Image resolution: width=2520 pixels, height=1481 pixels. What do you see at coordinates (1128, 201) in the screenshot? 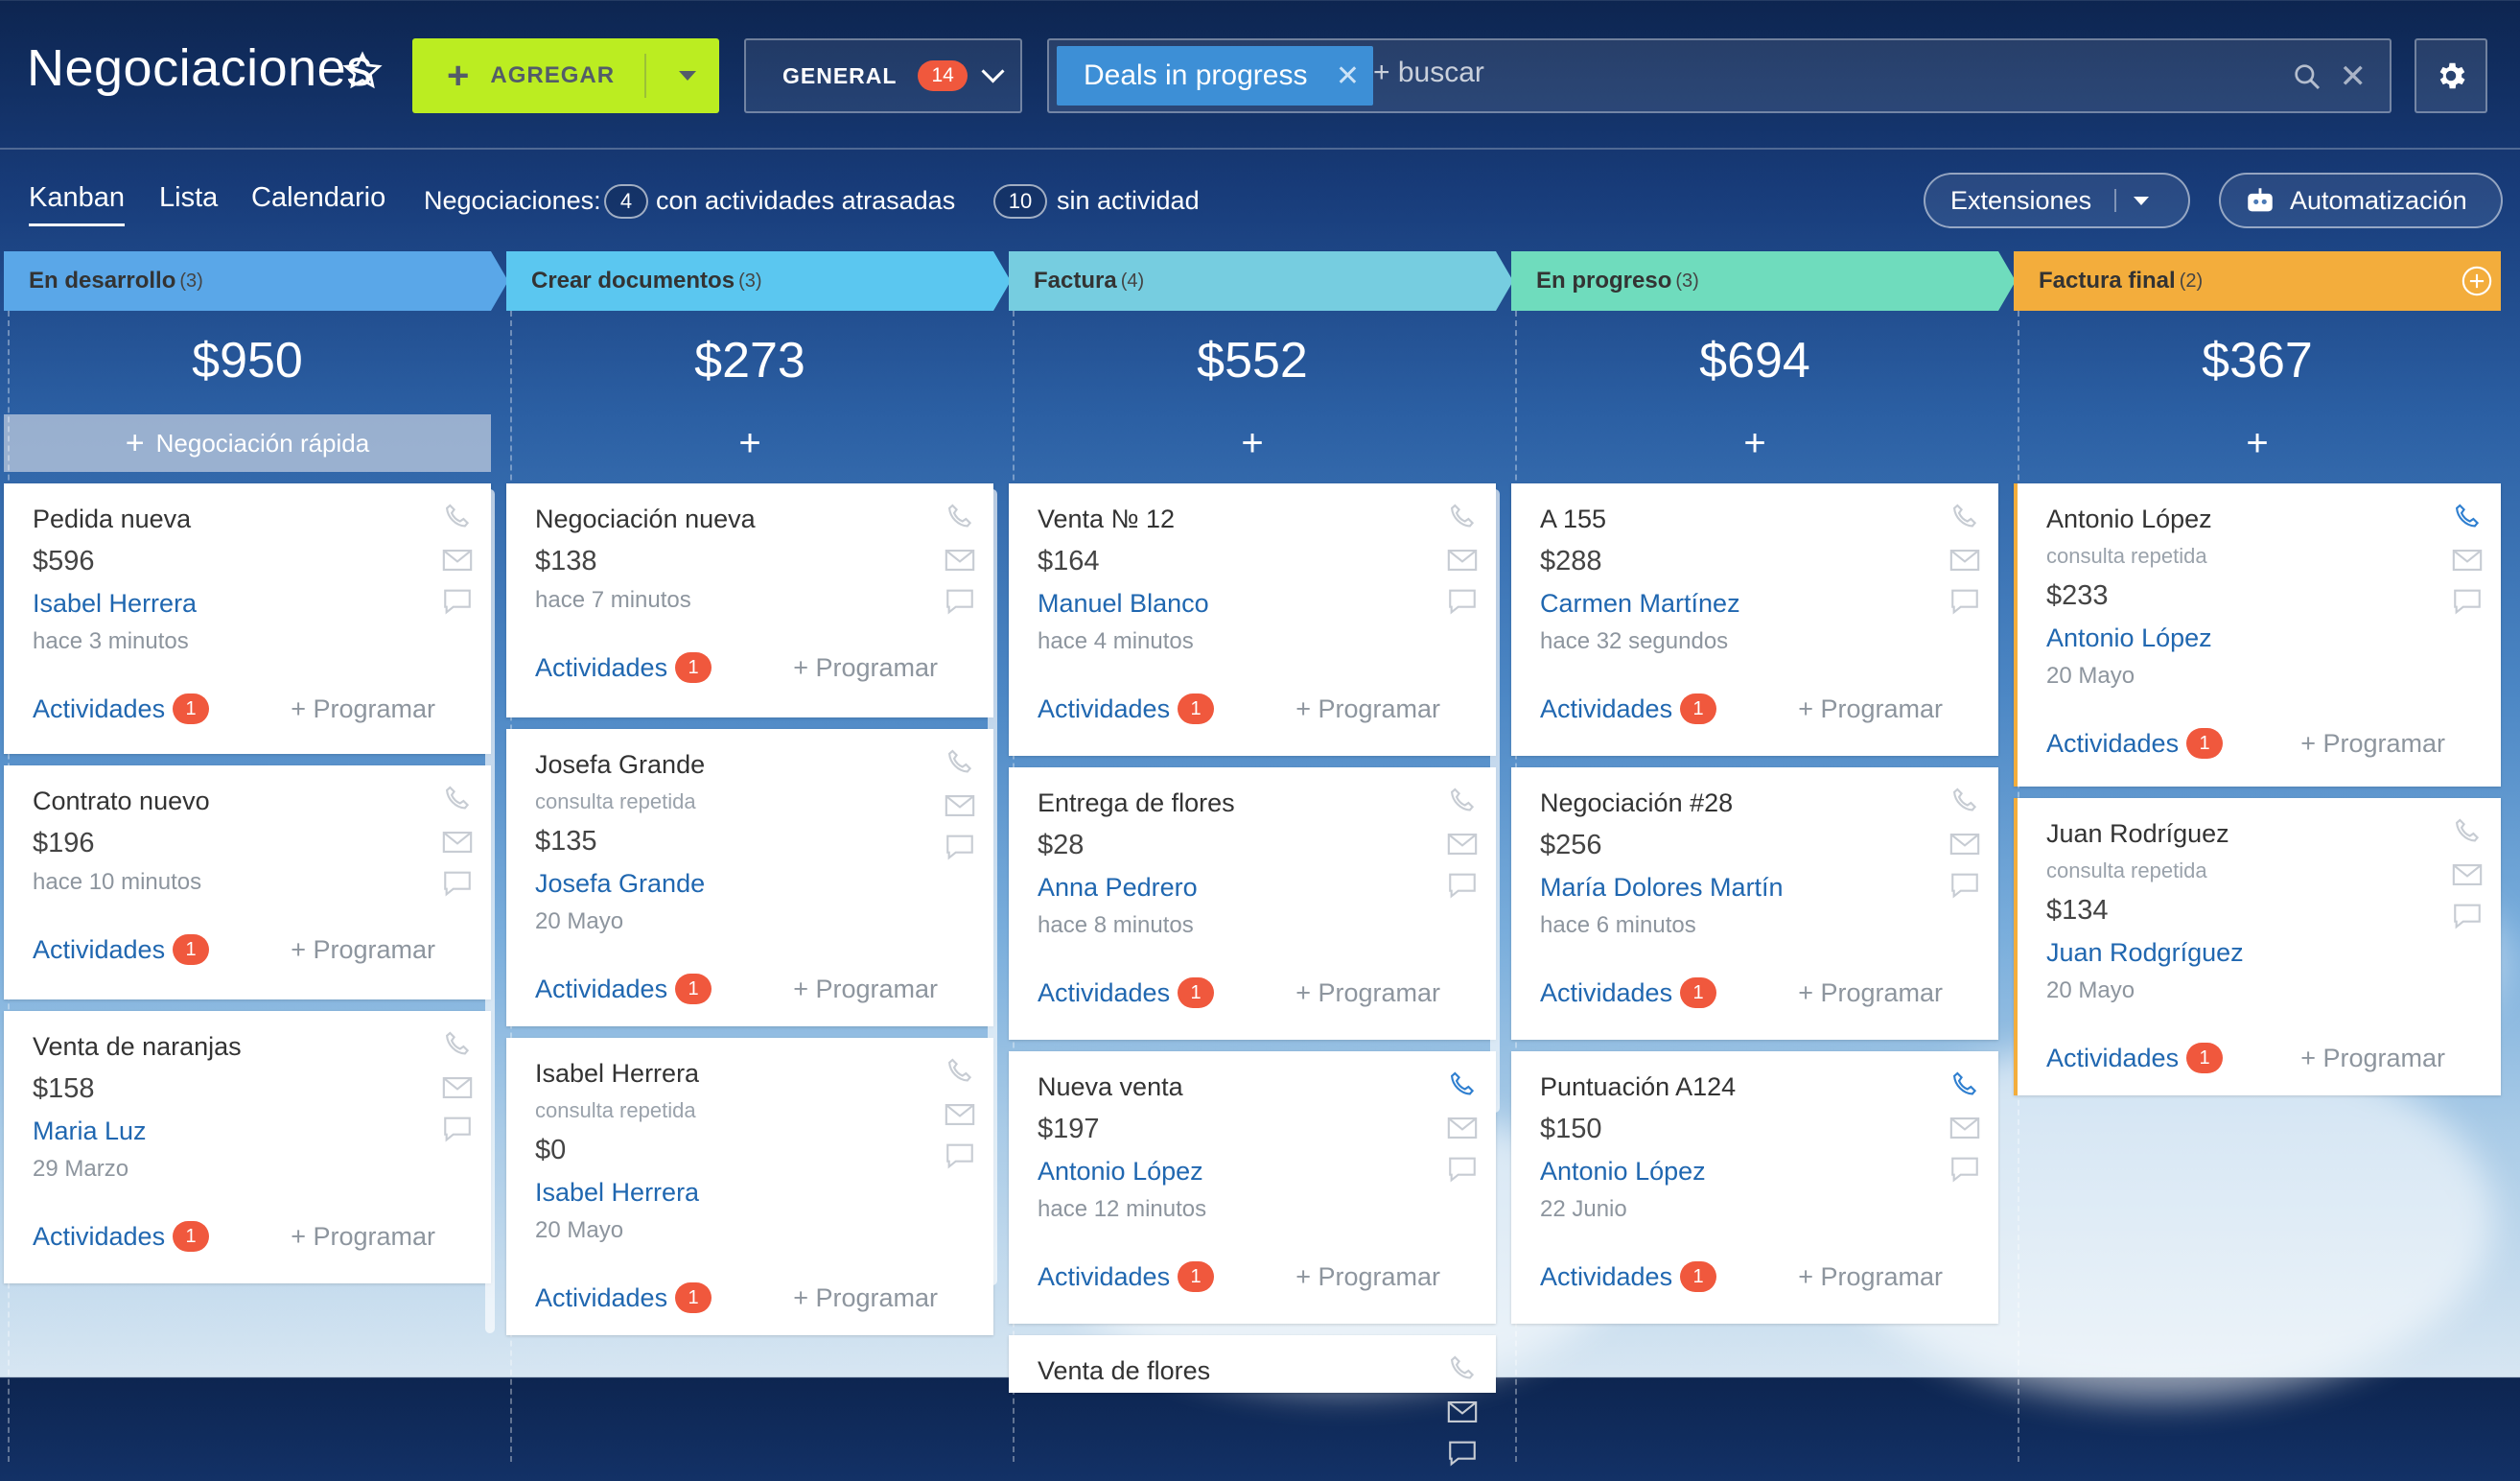
I see `idle-text: sin actividad` at bounding box center [1128, 201].